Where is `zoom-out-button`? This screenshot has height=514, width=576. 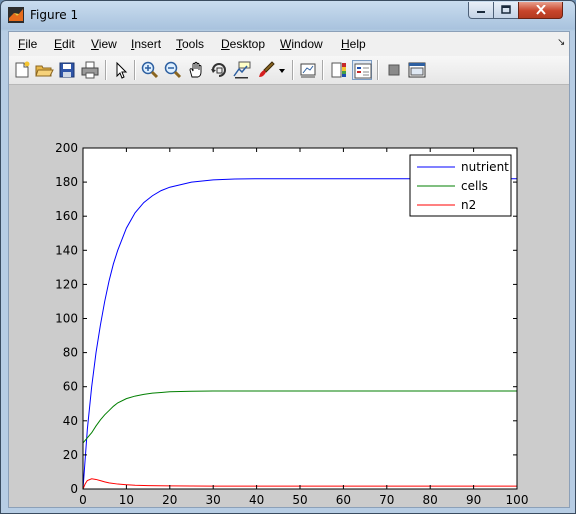
zoom-out-button is located at coordinates (173, 70).